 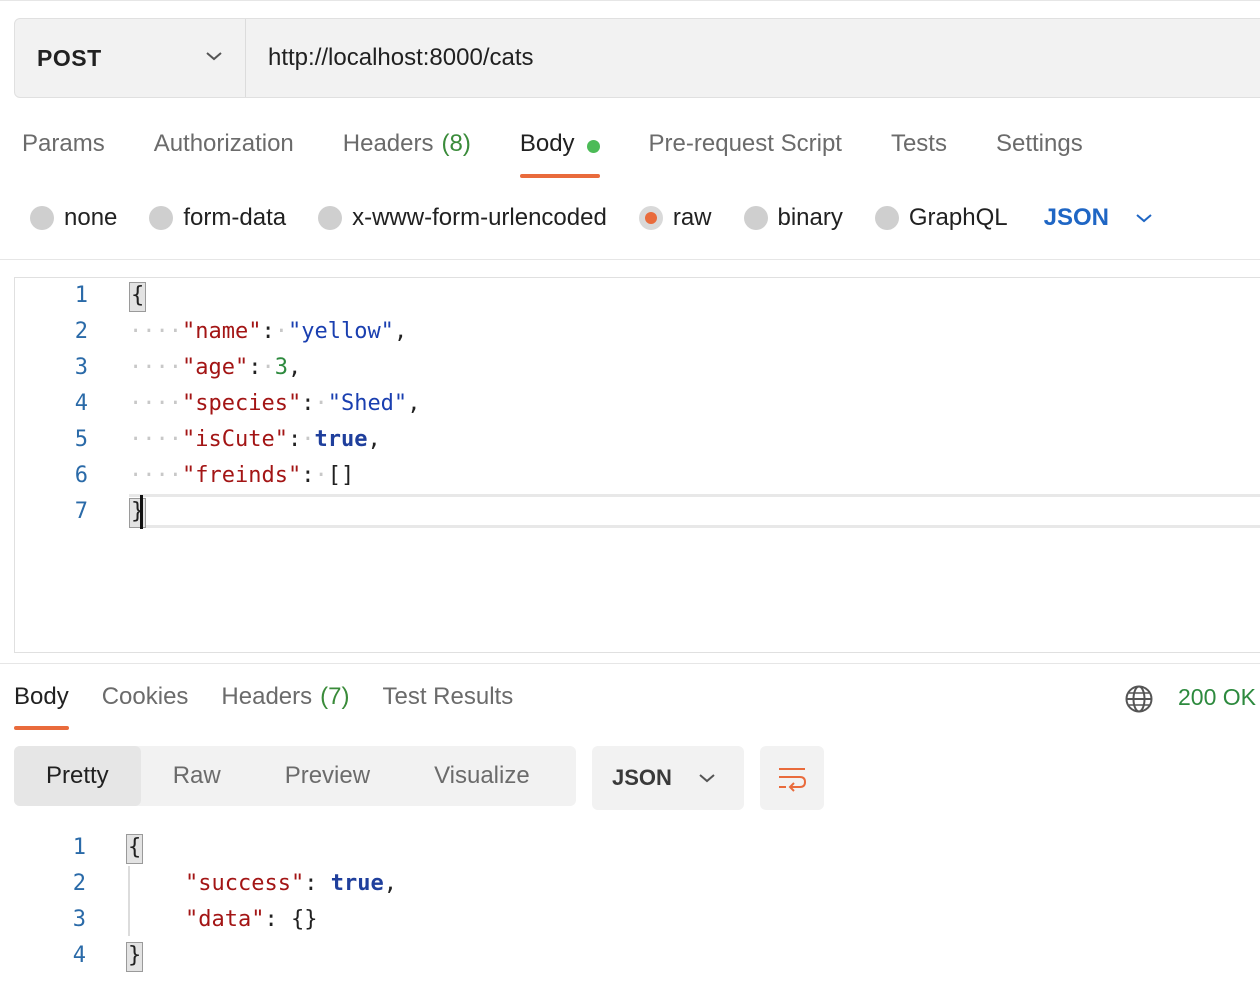 I want to click on json-key: "success", so click(x=245, y=883).